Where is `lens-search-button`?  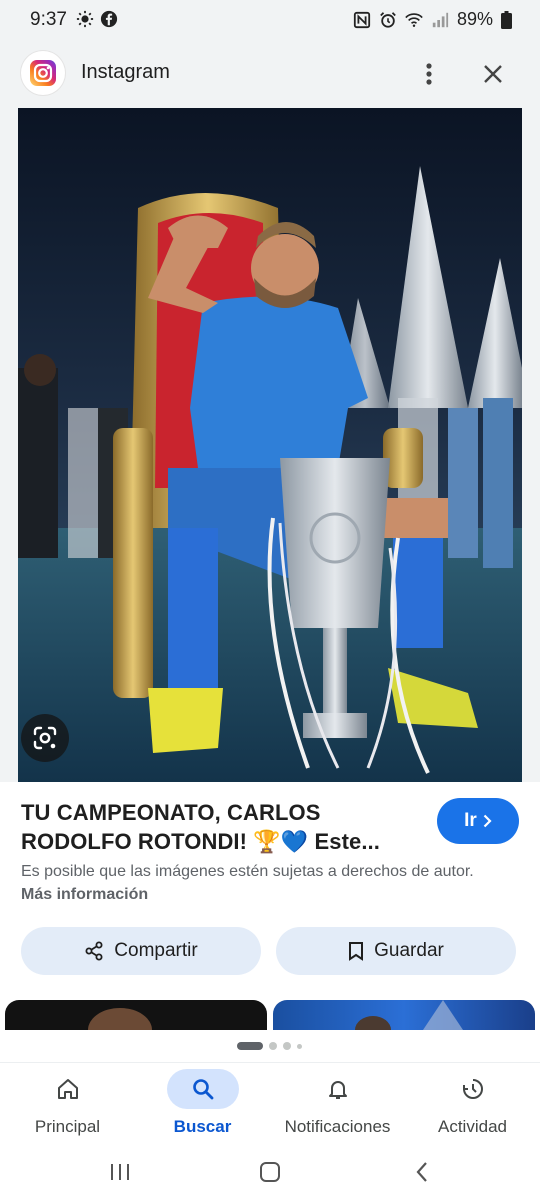
lens-search-button is located at coordinates (45, 738).